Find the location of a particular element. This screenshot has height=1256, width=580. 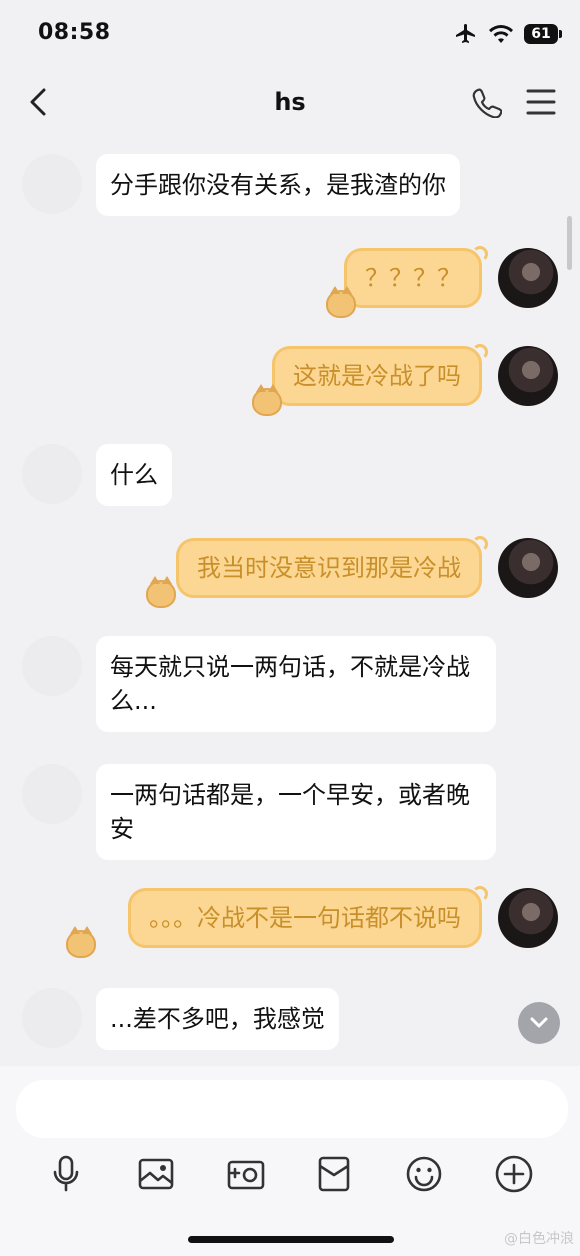

status-bar: 08:58 61 is located at coordinates (290, 35).